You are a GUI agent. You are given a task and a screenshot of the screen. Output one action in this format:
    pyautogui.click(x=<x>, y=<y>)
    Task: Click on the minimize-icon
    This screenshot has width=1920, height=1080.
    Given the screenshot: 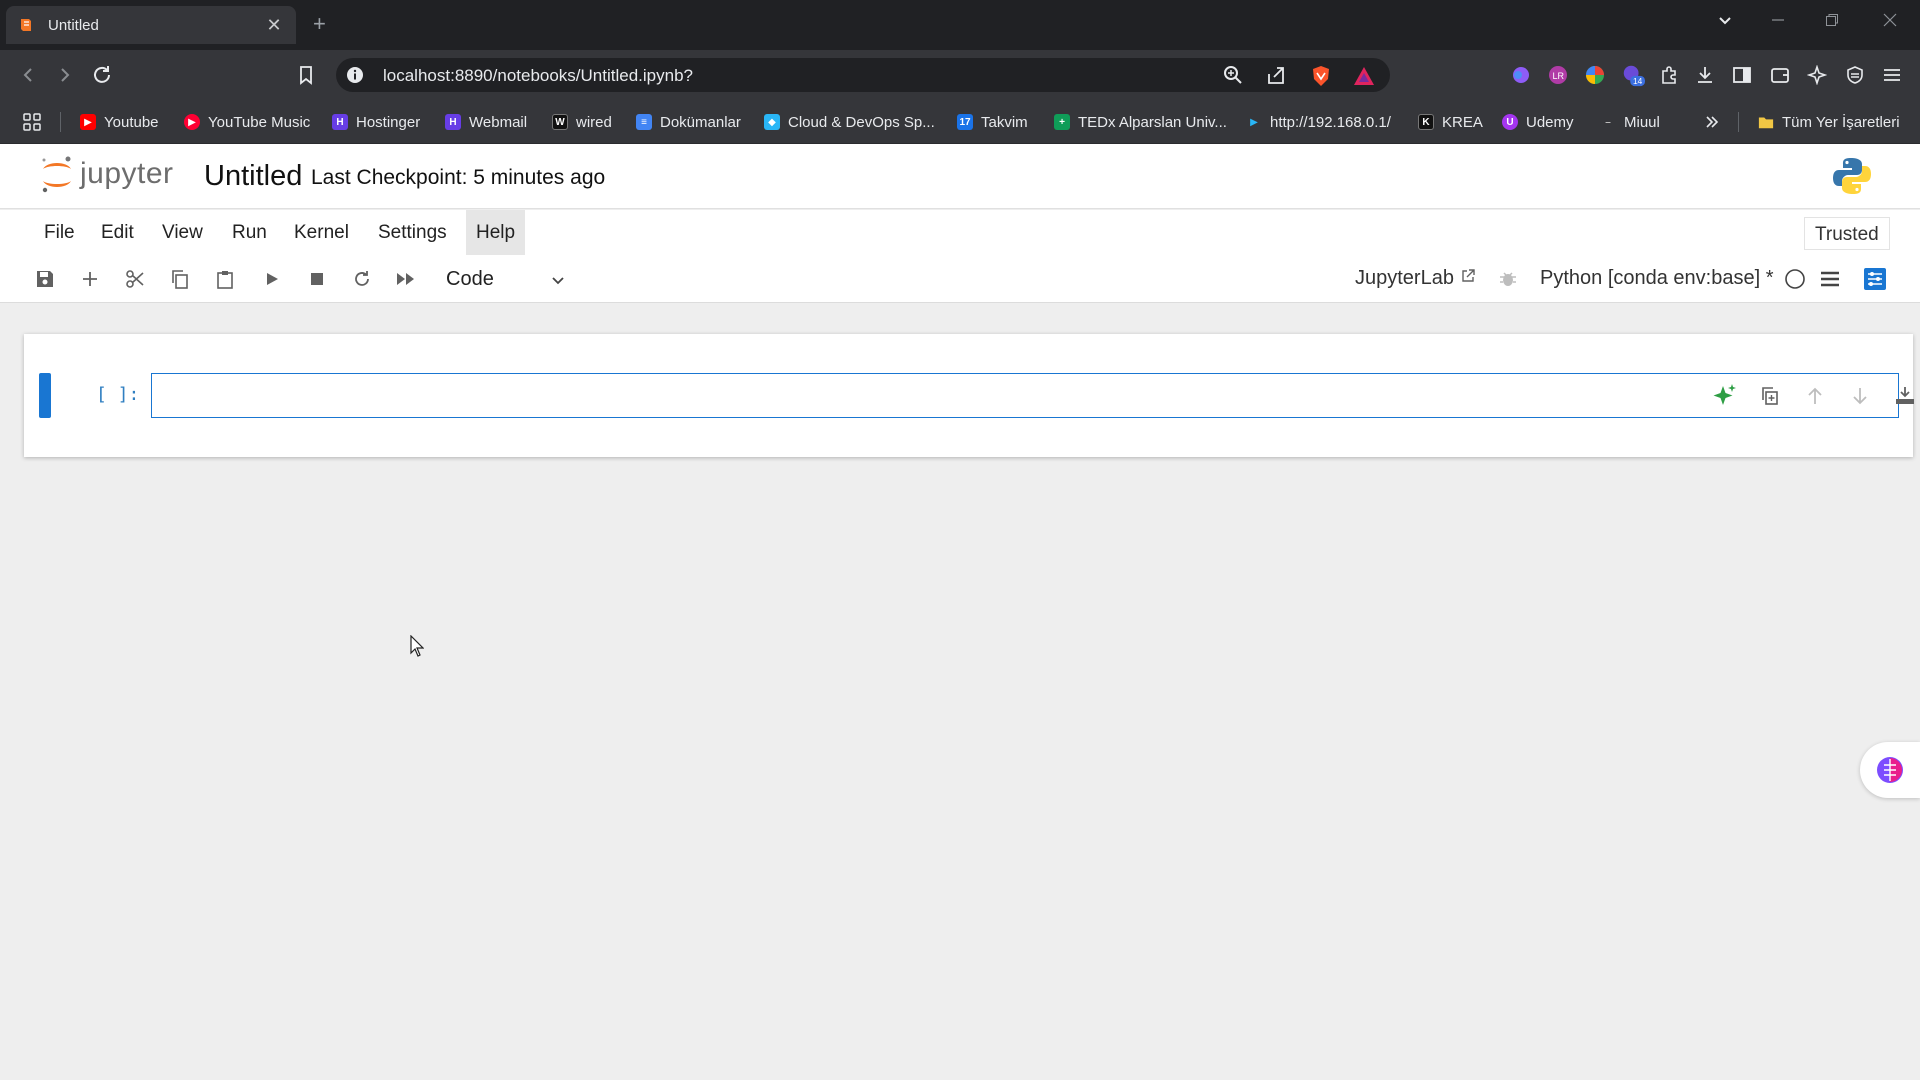 What is the action you would take?
    pyautogui.click(x=1778, y=22)
    